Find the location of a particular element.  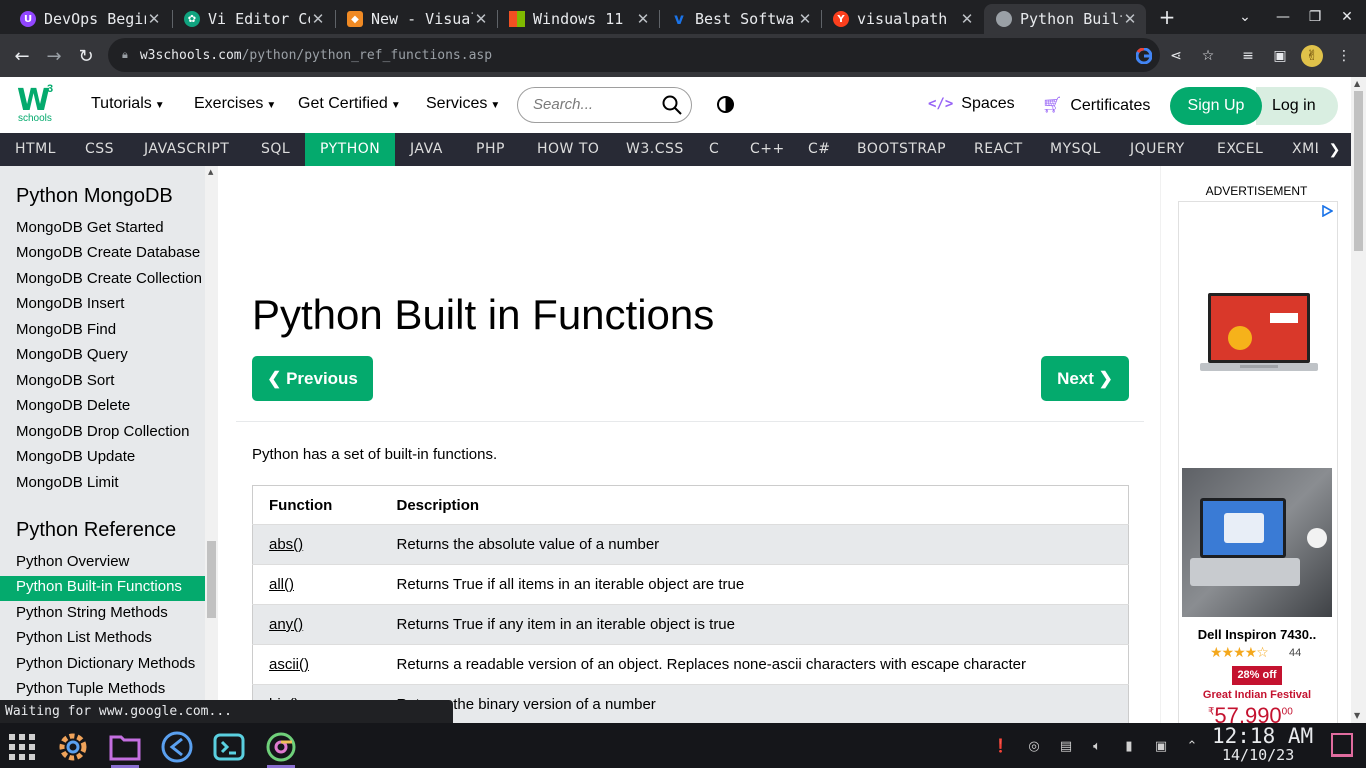

share-icon: ⋖ is located at coordinates (1176, 56).